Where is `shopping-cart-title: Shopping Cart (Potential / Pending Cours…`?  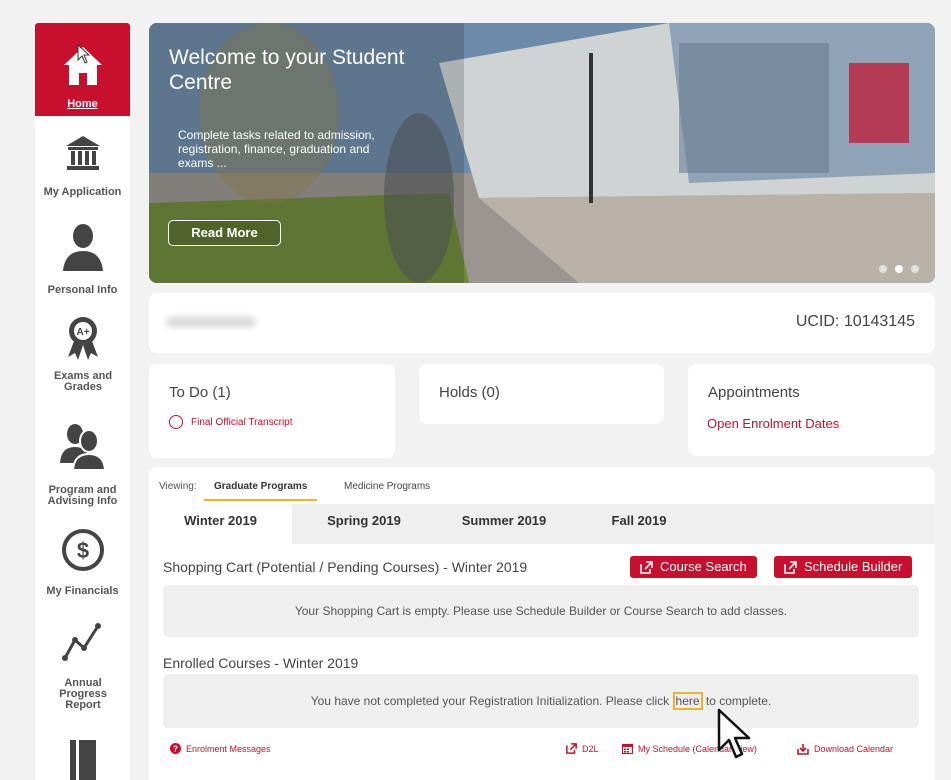
shopping-cart-title: Shopping Cart (Potential / Pending Cours… is located at coordinates (345, 567).